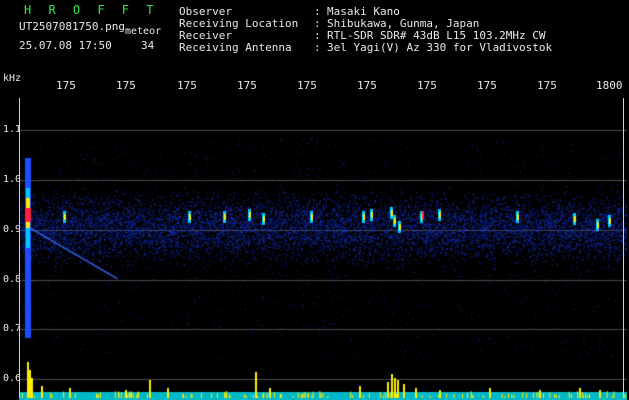  What do you see at coordinates (91, 10) in the screenshot?
I see `app-title: H R O F F T` at bounding box center [91, 10].